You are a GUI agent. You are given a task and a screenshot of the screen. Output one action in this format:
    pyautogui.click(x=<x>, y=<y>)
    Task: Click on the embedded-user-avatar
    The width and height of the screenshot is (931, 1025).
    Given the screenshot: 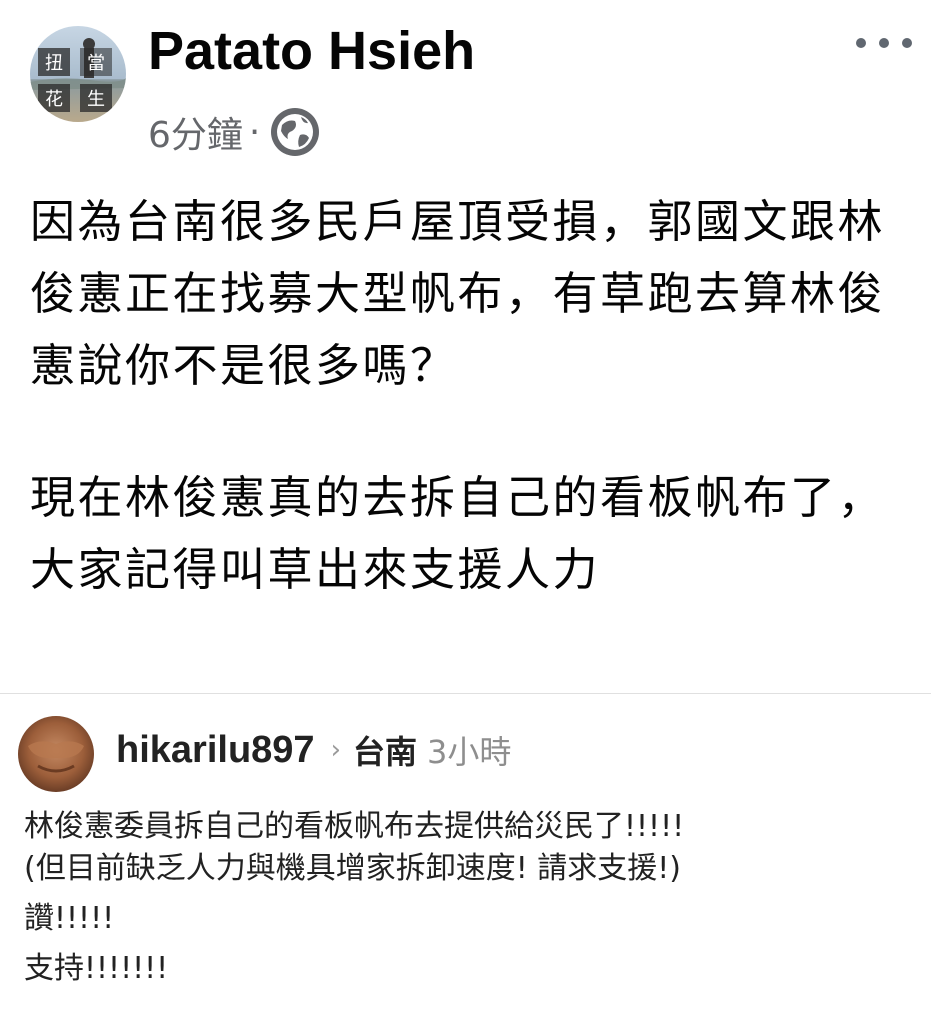 What is the action you would take?
    pyautogui.click(x=56, y=754)
    